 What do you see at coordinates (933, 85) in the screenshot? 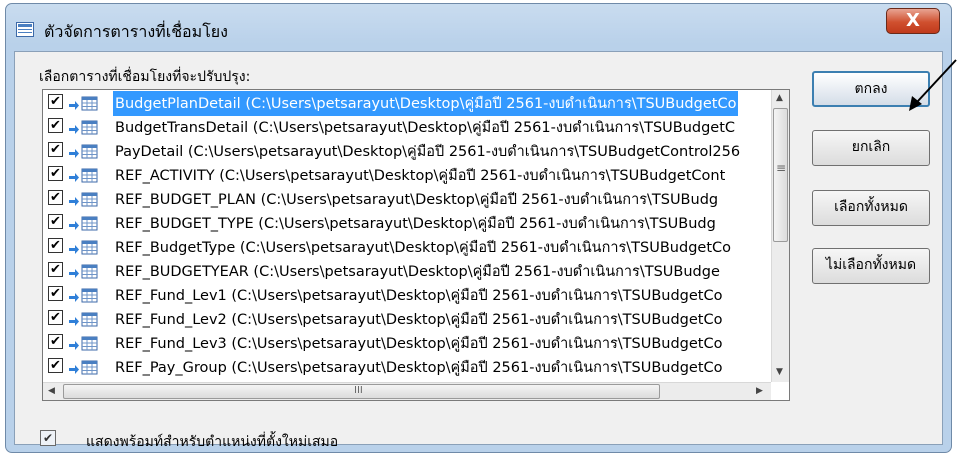
I see `annotation-arrow-icon` at bounding box center [933, 85].